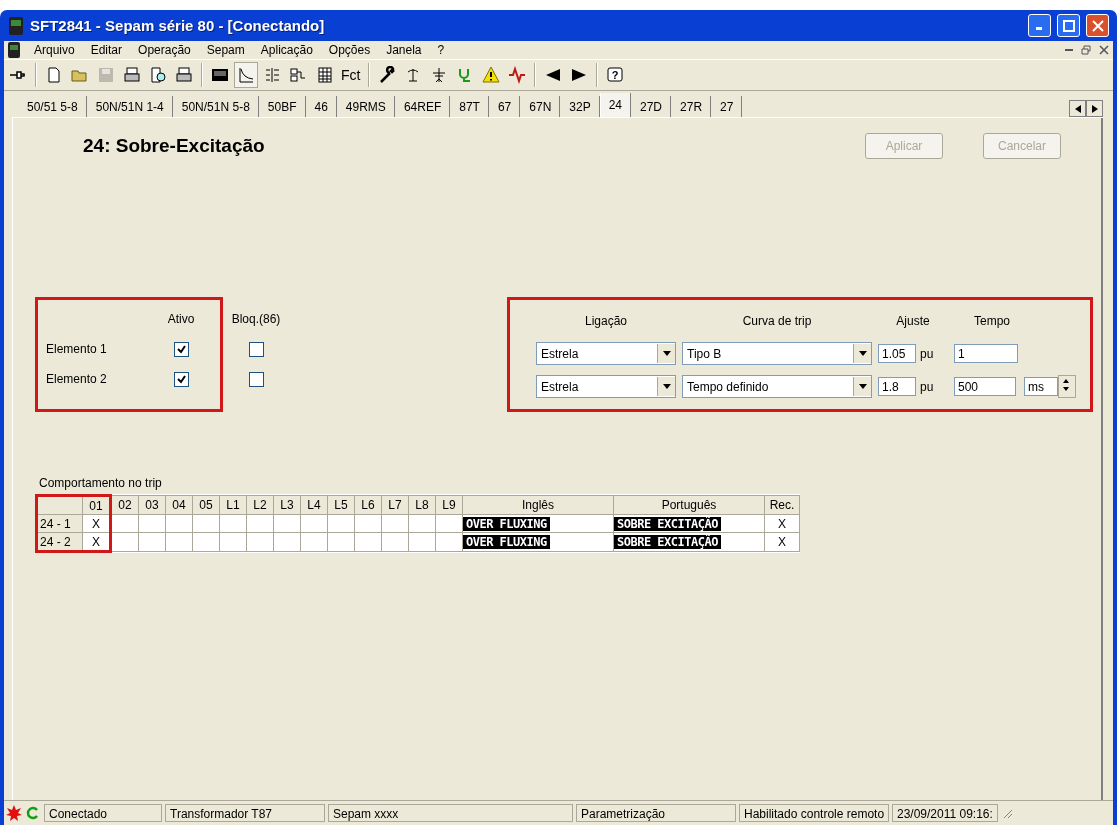 This screenshot has height=825, width=1117. Describe the element at coordinates (992, 320) in the screenshot. I see `column-header: Tempo` at that location.